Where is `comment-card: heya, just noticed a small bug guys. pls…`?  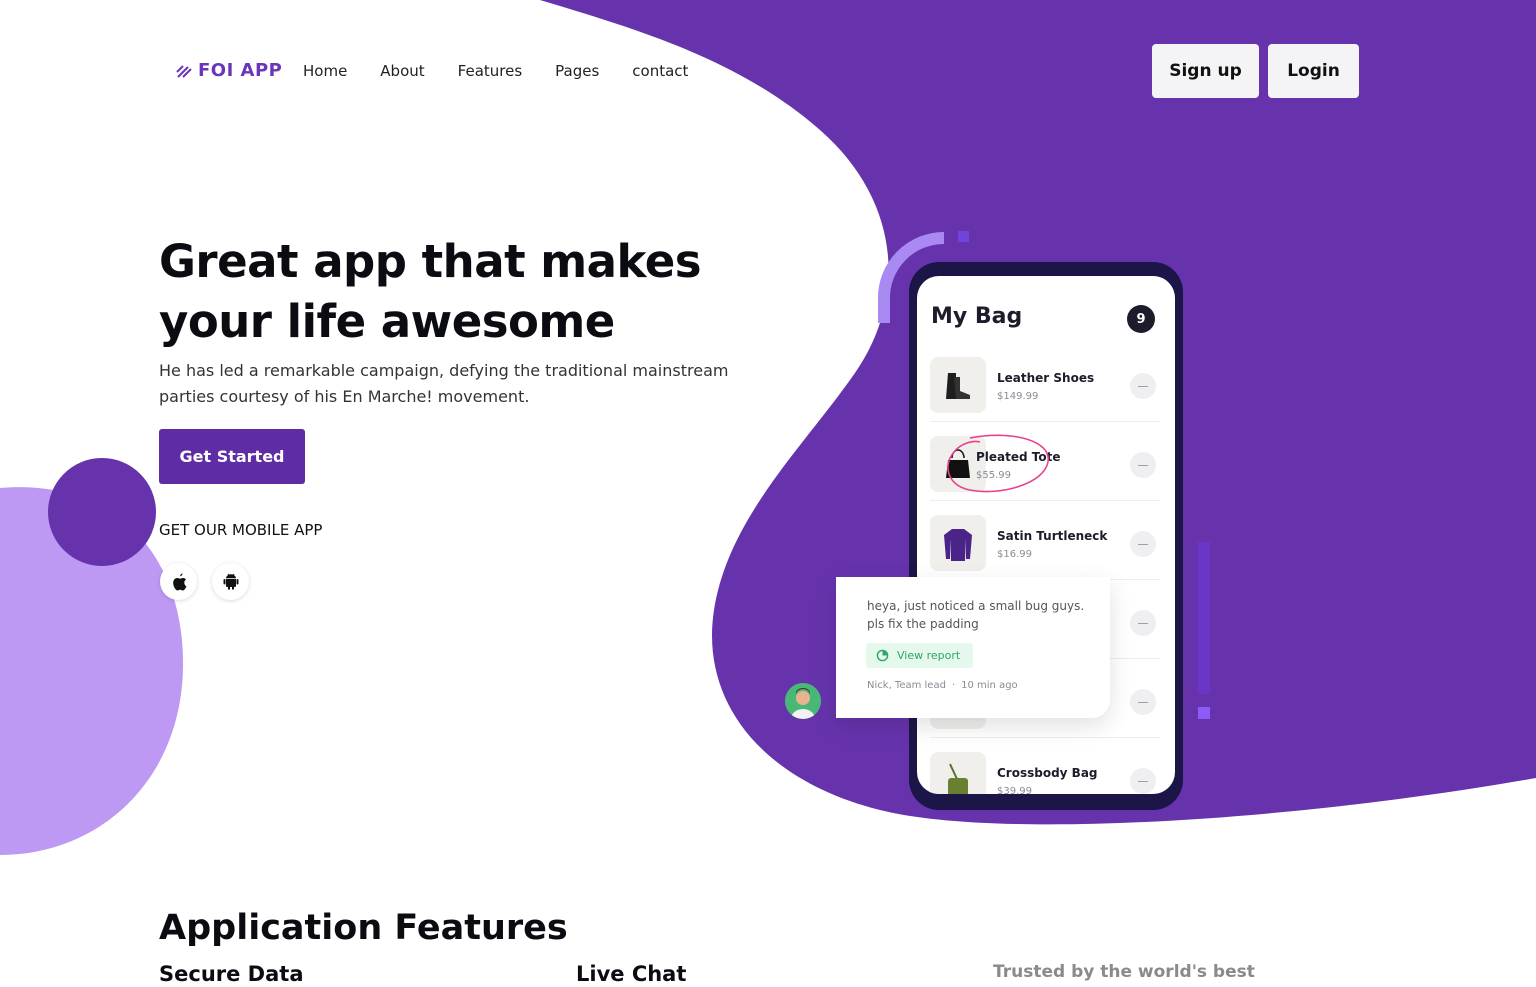 comment-card: heya, just noticed a small bug guys. pls… is located at coordinates (973, 647).